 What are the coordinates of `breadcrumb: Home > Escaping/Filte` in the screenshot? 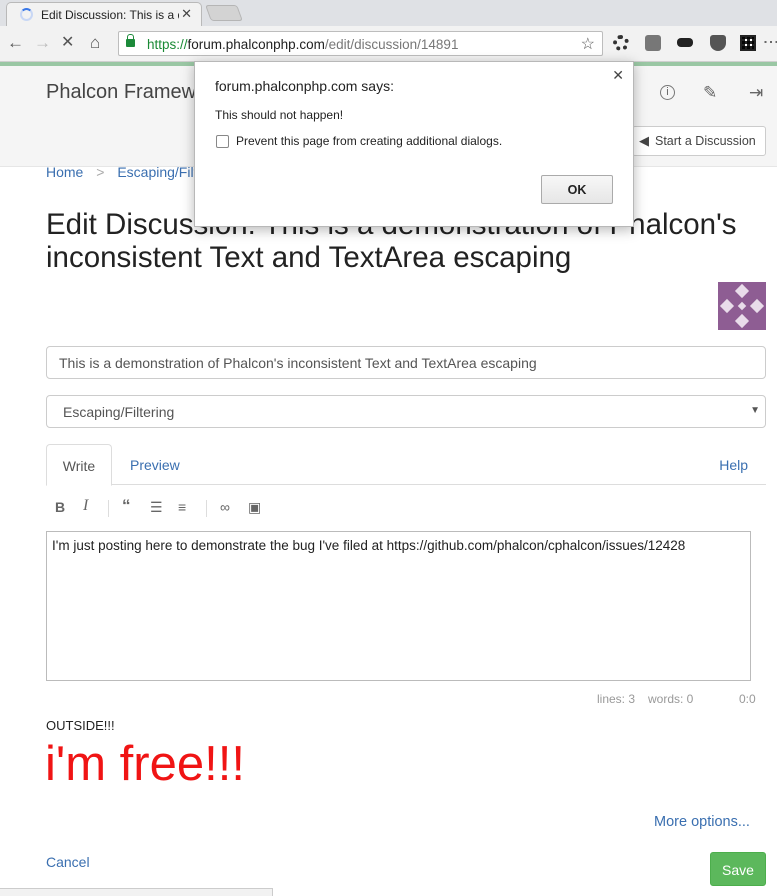 It's located at (125, 172).